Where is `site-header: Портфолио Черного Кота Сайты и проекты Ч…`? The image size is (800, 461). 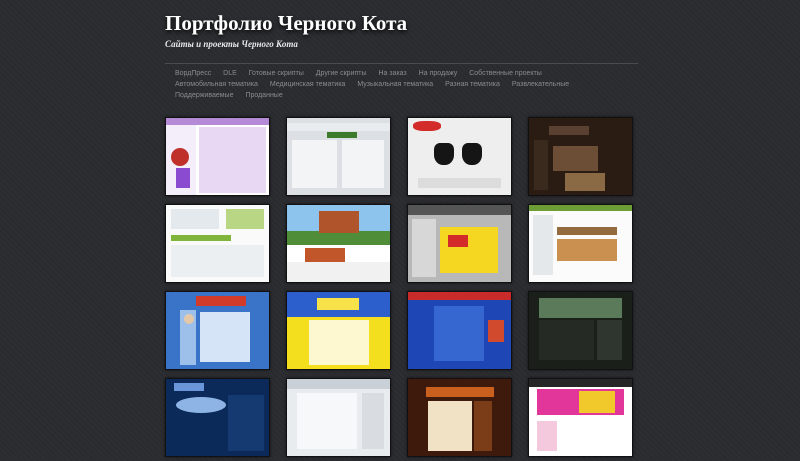
site-header: Портфолио Черного Кота Сайты и проекты Ч… is located at coordinates (402, 29).